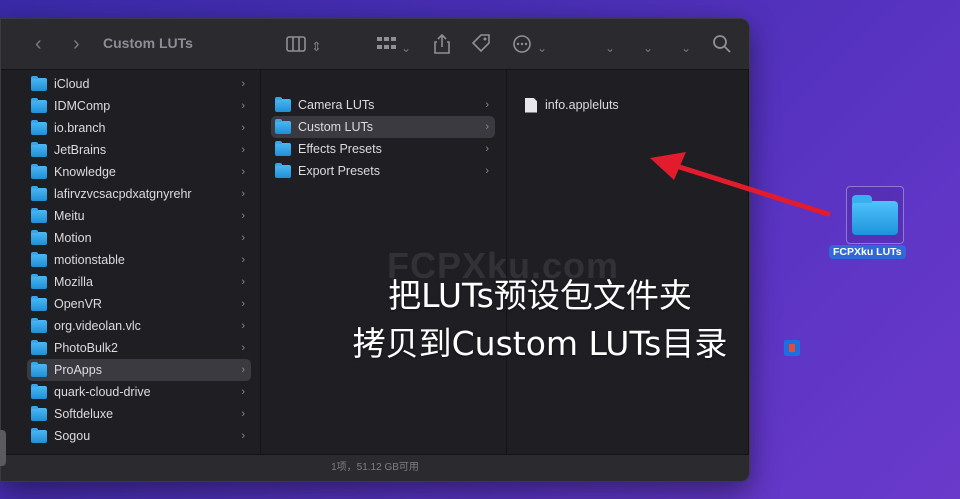  What do you see at coordinates (38, 44) in the screenshot?
I see `back-button: ‹` at bounding box center [38, 44].